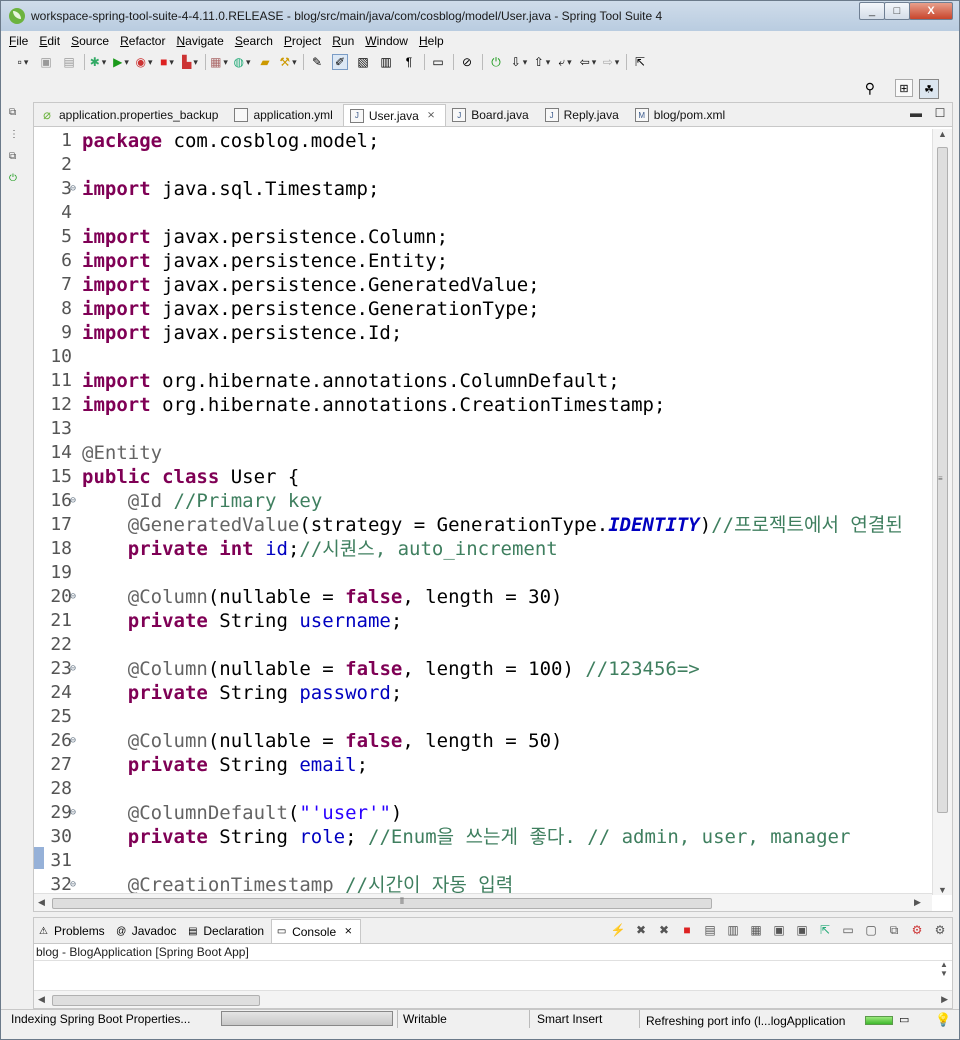 This screenshot has height=1040, width=960. Describe the element at coordinates (307, 1018) in the screenshot. I see `status-progress-bar` at that location.